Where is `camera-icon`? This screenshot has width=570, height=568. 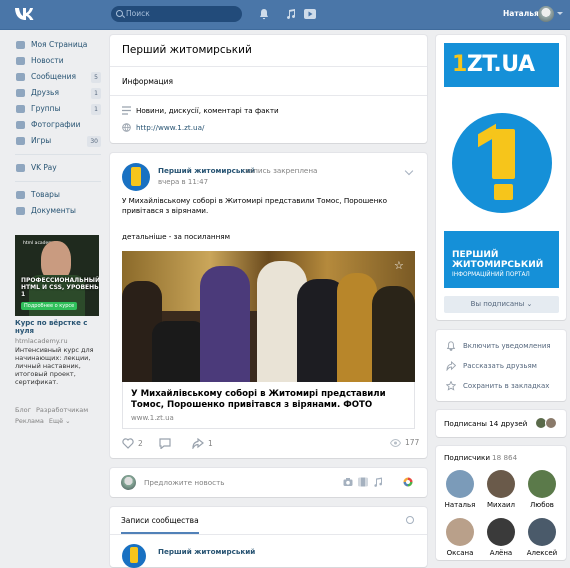
camera-icon is located at coordinates (348, 482).